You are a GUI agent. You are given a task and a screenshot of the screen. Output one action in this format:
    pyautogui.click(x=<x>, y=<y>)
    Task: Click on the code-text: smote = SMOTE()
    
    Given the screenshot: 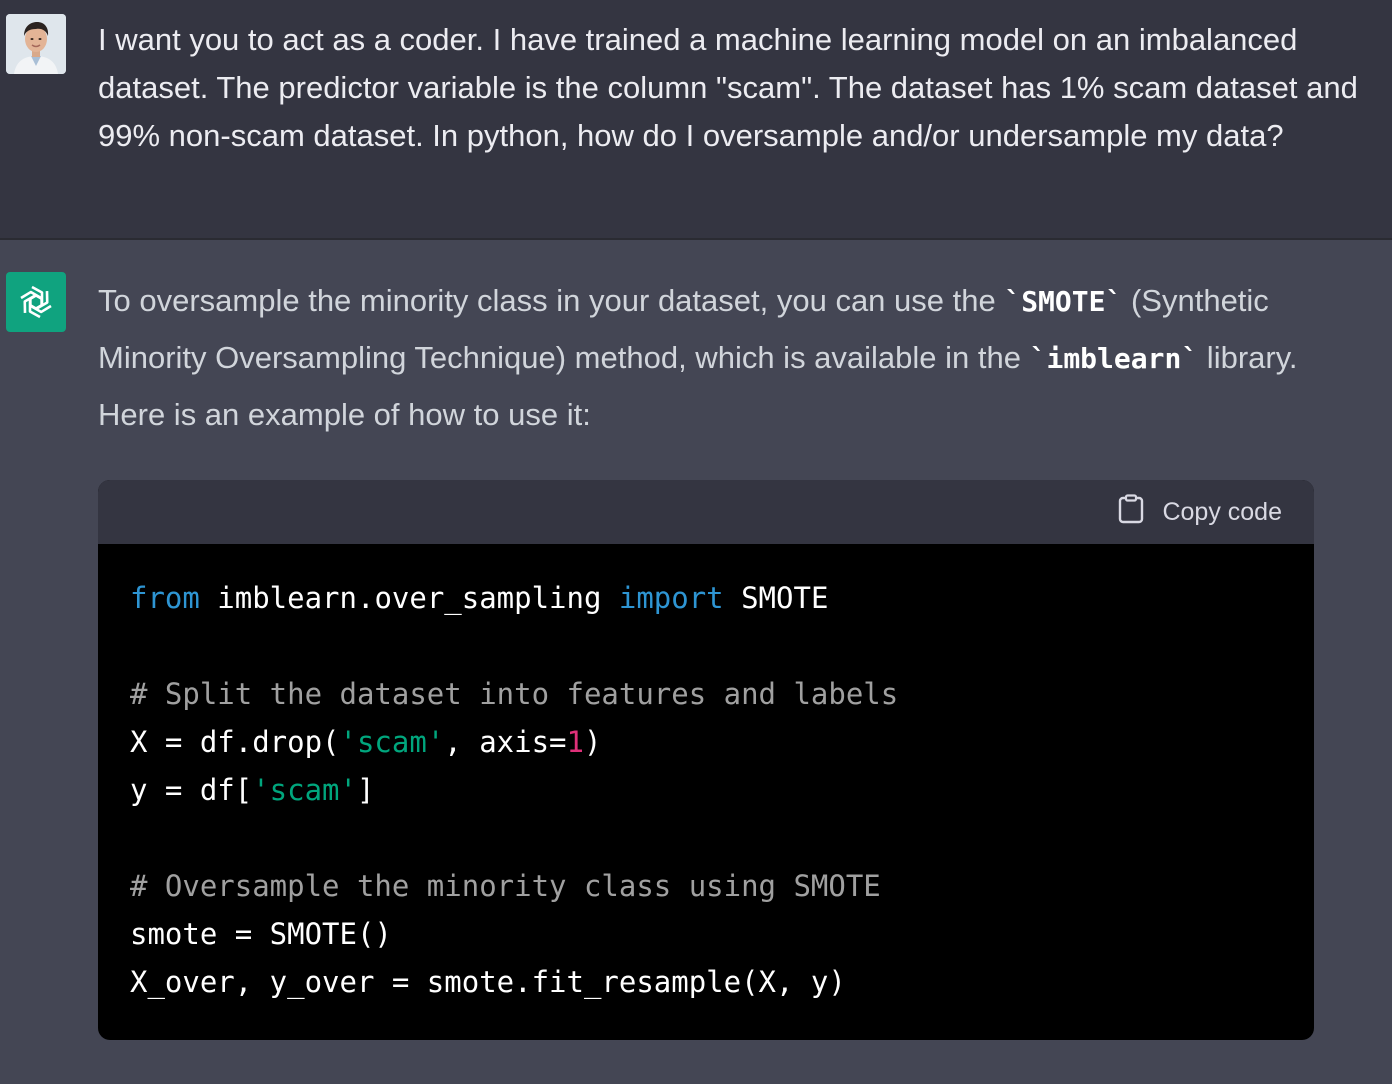 What is the action you would take?
    pyautogui.click(x=261, y=934)
    